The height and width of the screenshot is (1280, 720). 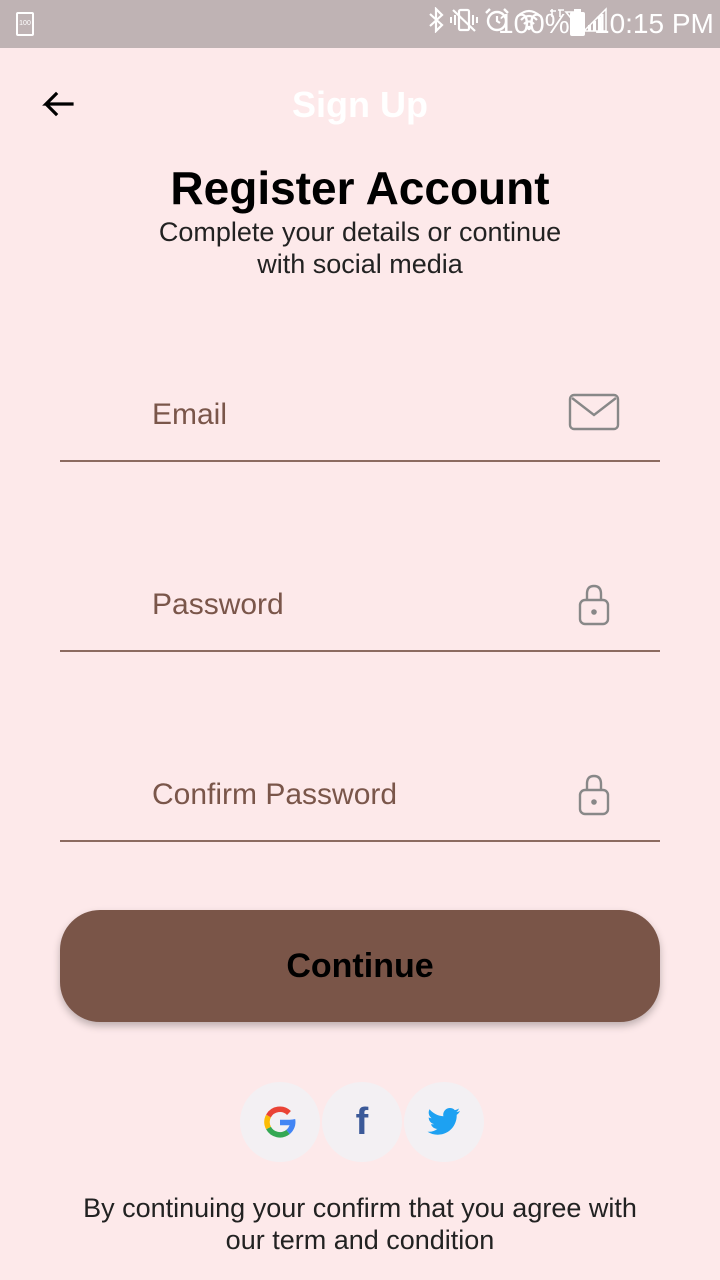 What do you see at coordinates (436, 23) in the screenshot?
I see `bluetooth-icon` at bounding box center [436, 23].